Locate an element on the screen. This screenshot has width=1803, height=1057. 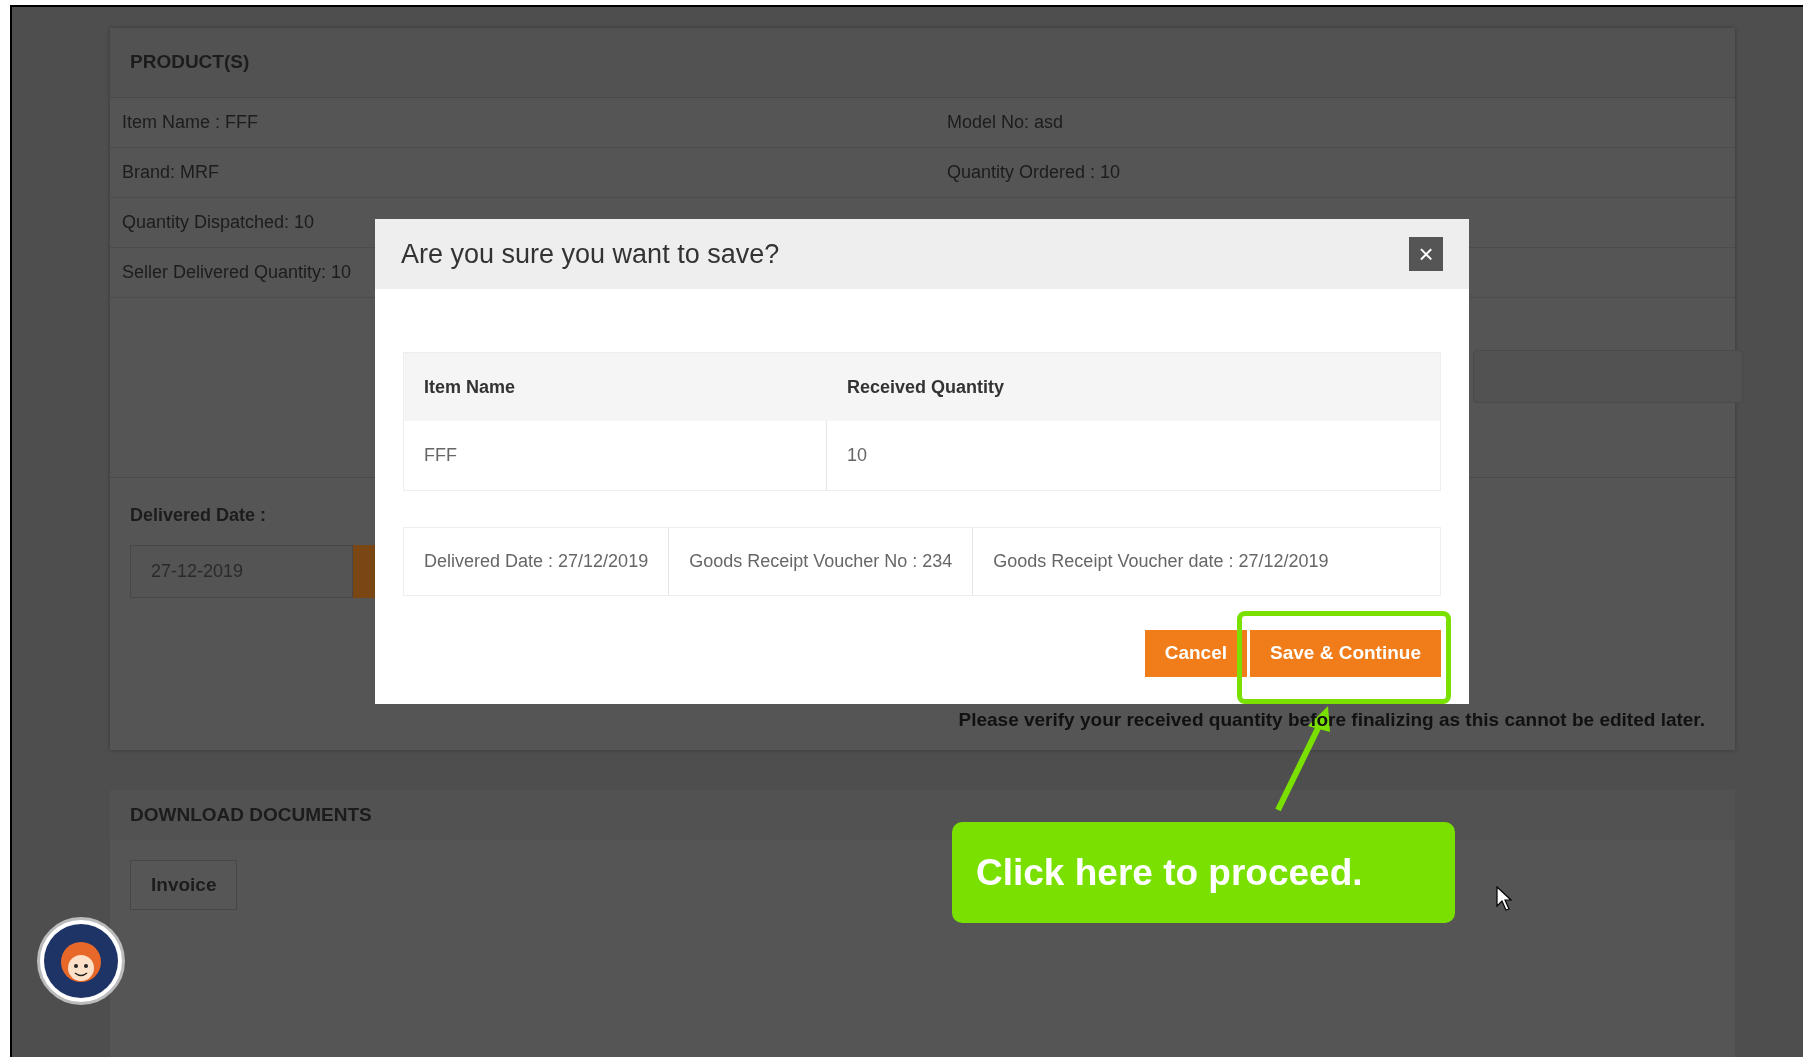
detail-text: Delivered Date : 27/12/2019 is located at coordinates (536, 561).